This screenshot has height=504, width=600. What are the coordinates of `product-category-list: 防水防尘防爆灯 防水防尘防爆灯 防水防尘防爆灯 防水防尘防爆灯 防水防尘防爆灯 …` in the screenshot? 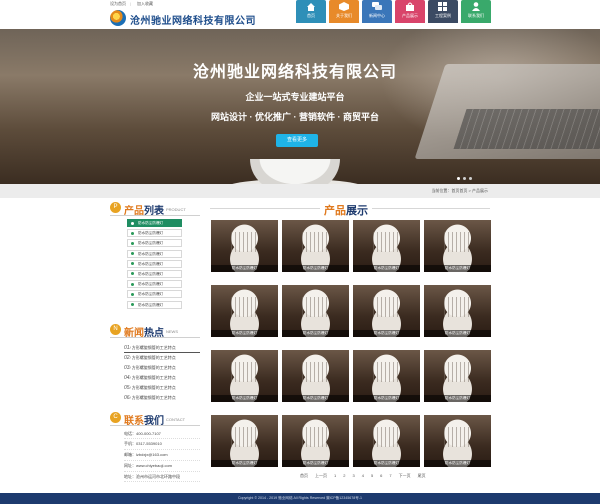 It's located at (163, 264).